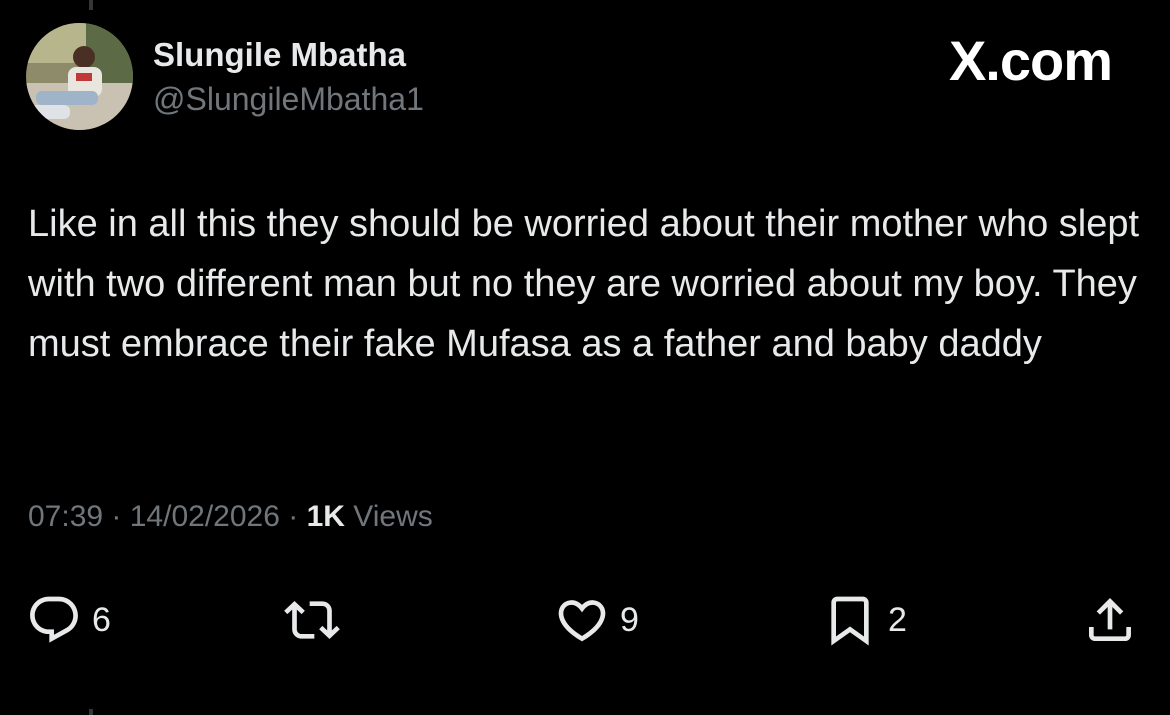 The image size is (1170, 715). Describe the element at coordinates (325, 516) in the screenshot. I see `views-count: 1K` at that location.